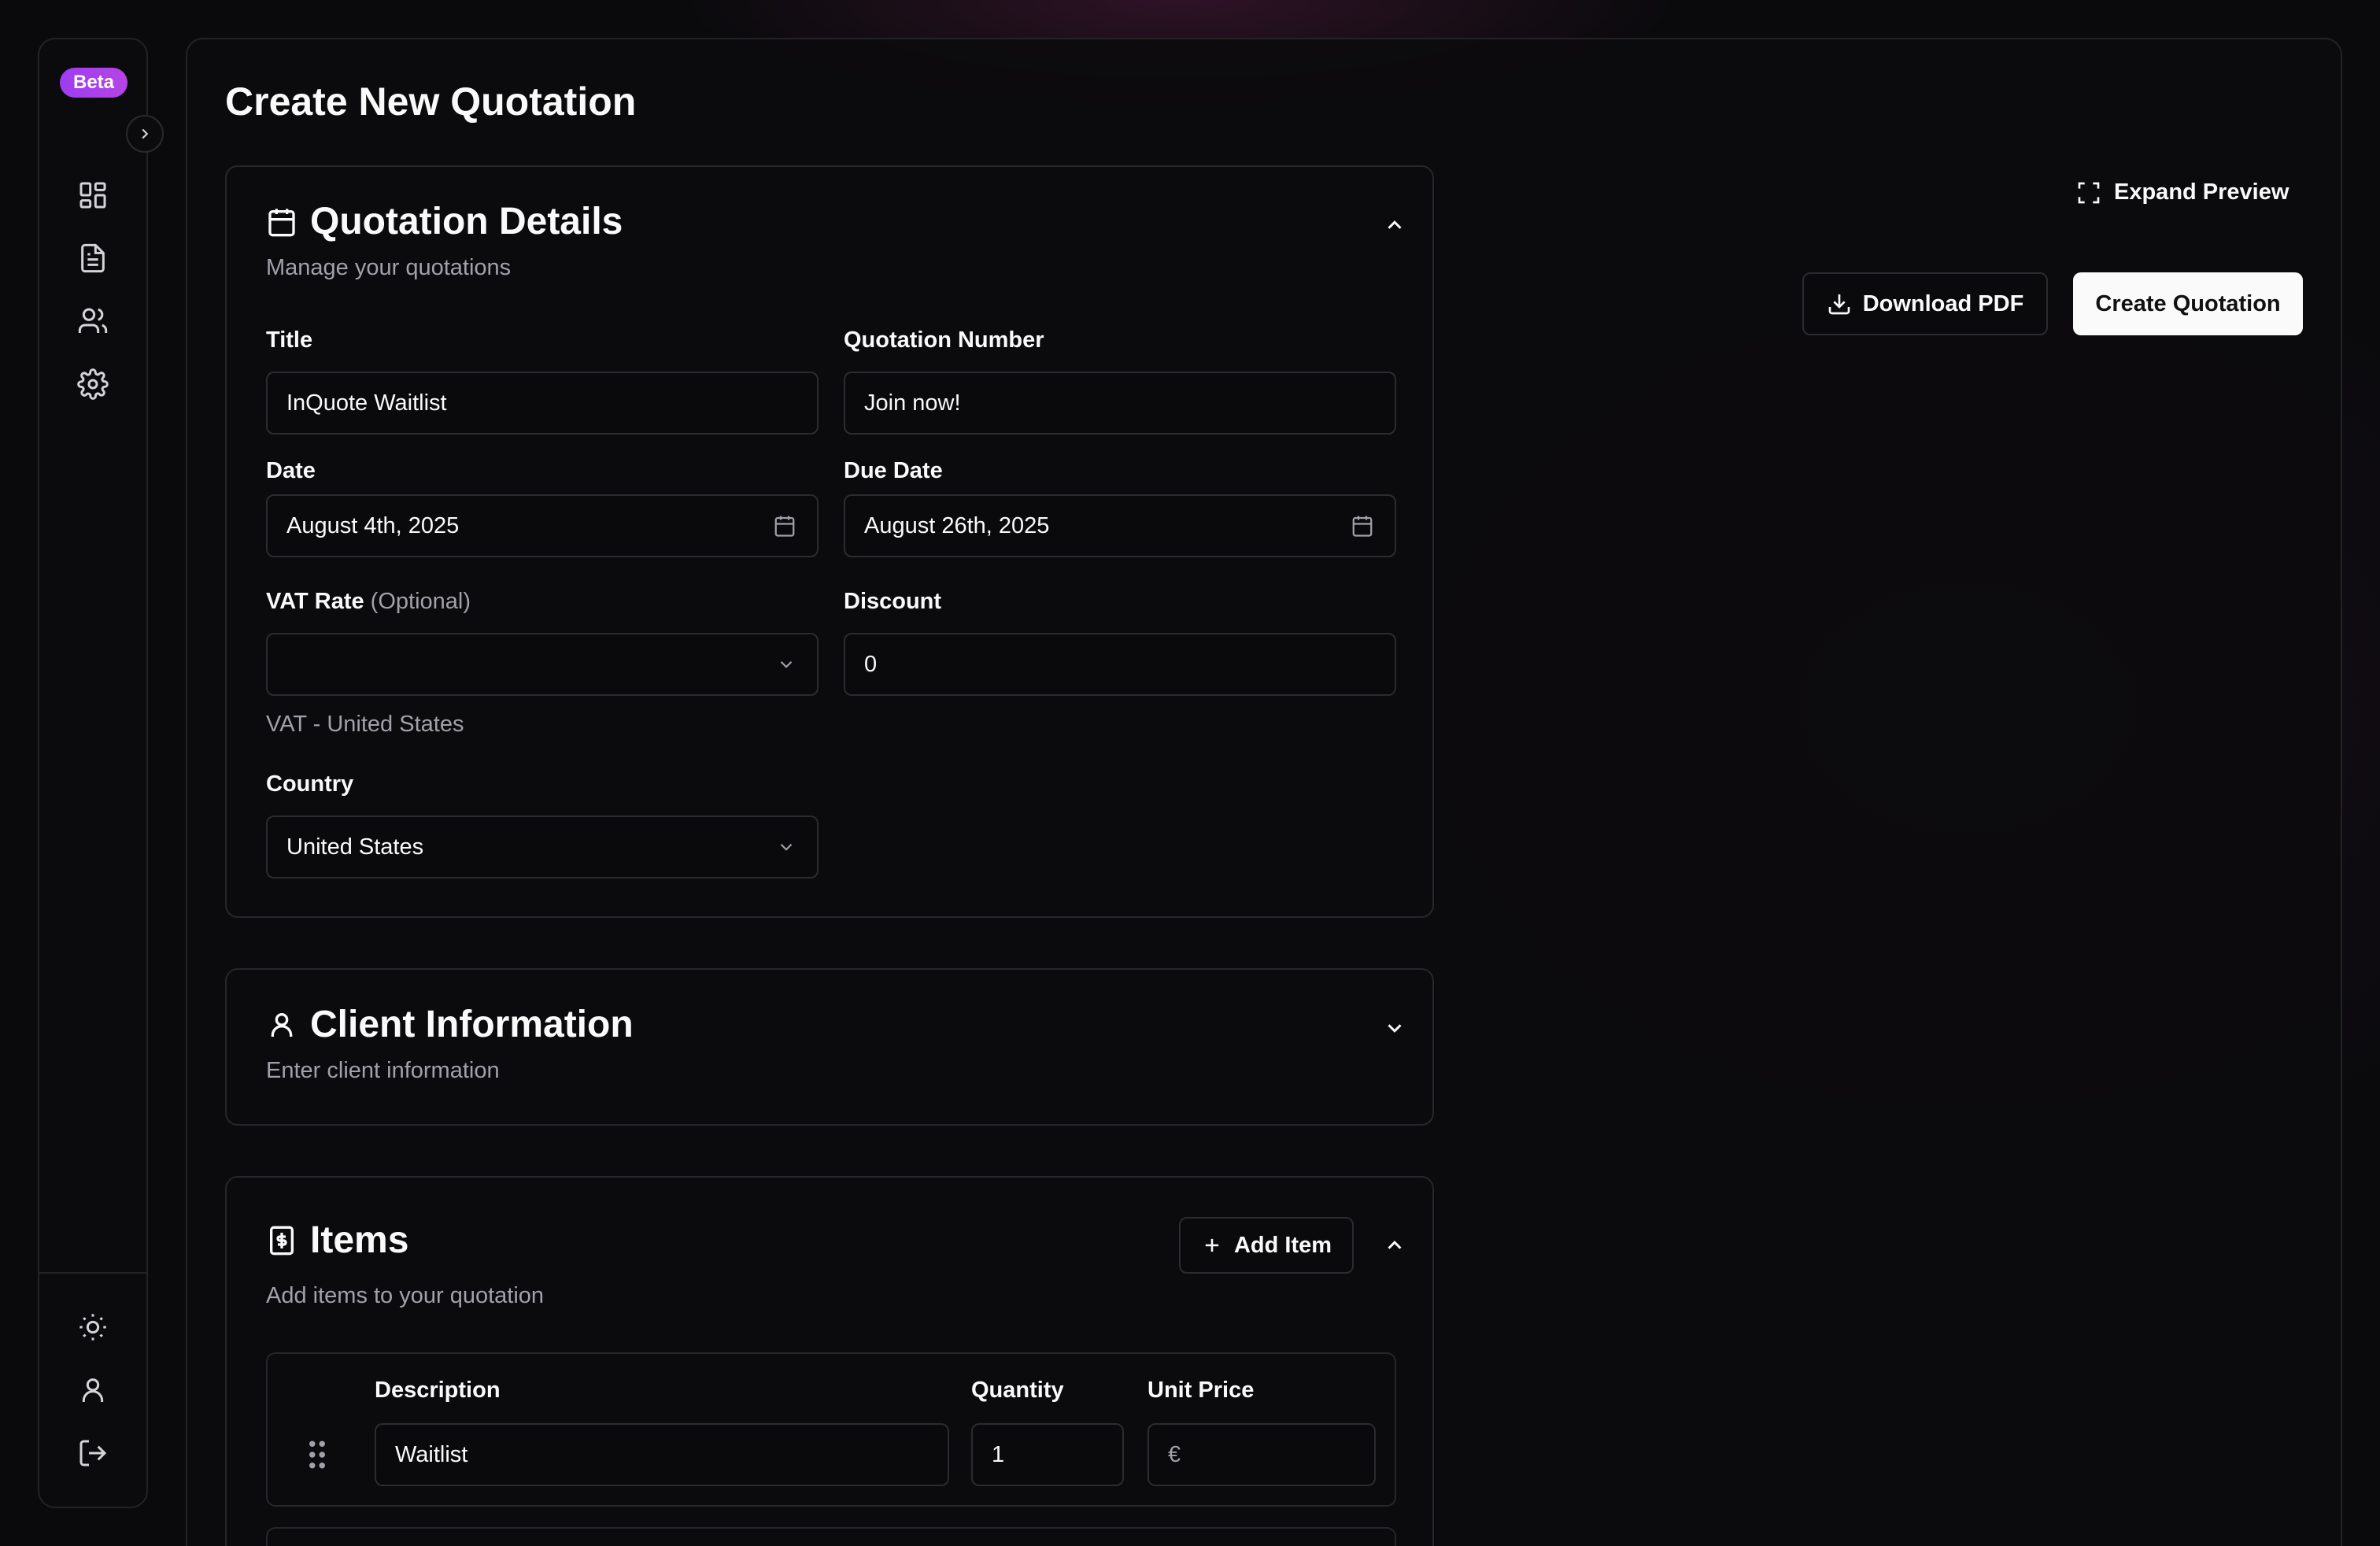 This screenshot has height=1546, width=2380. Describe the element at coordinates (2089, 193) in the screenshot. I see `expand-icon` at that location.